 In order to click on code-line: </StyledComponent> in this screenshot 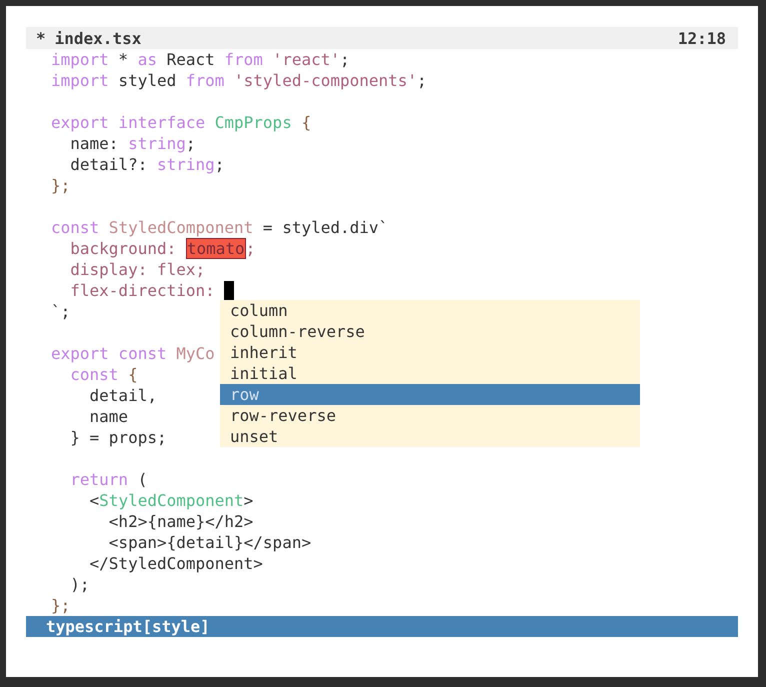, I will do `click(175, 563)`.